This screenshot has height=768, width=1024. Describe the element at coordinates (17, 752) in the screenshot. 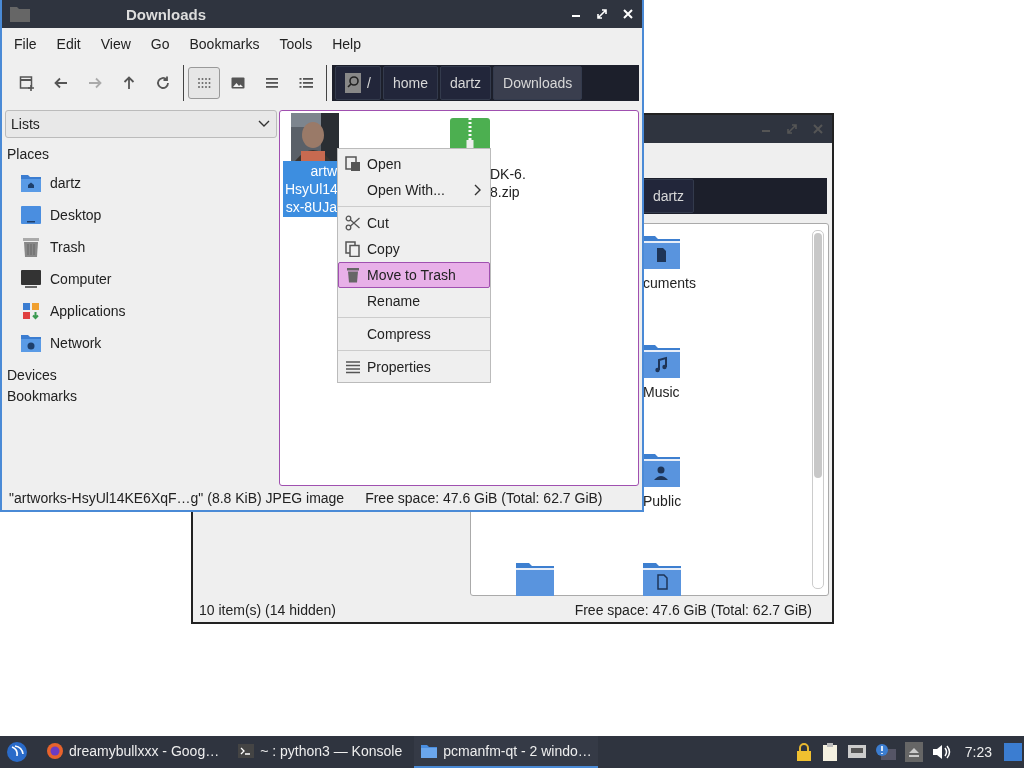

I see `start-menu-icon` at that location.